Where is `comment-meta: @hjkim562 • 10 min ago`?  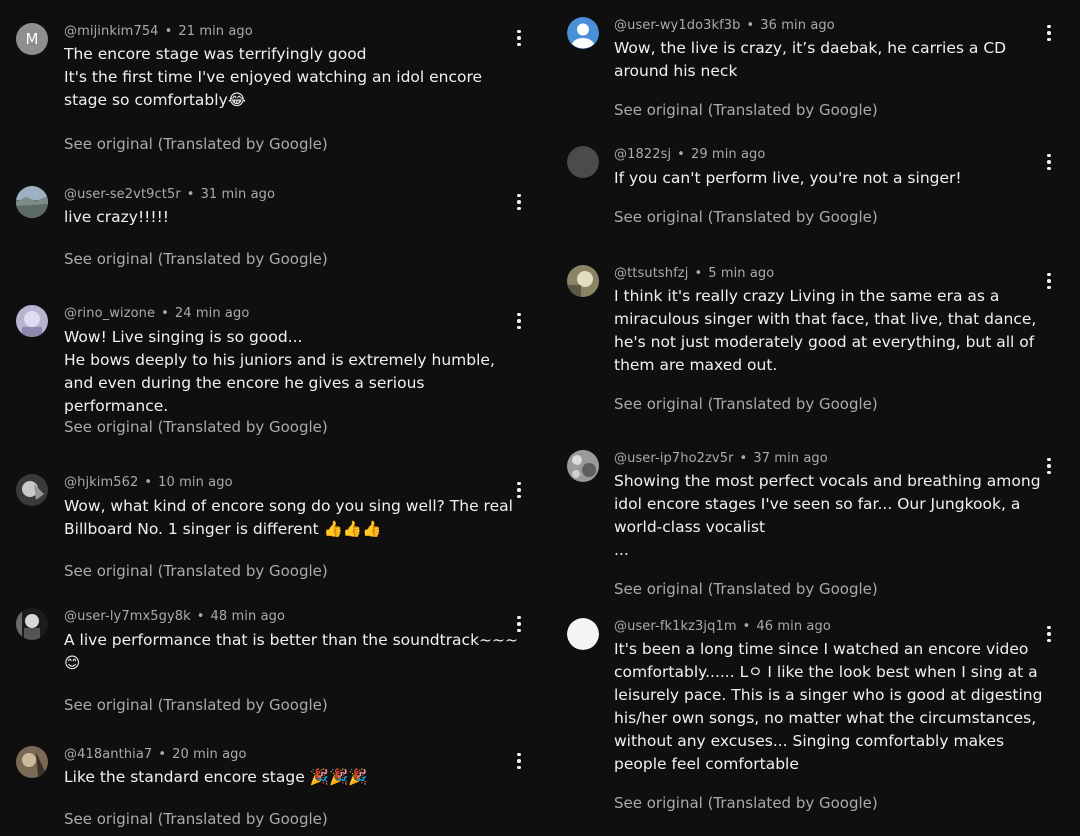
comment-meta: @hjkim562 • 10 min ago is located at coordinates (148, 482).